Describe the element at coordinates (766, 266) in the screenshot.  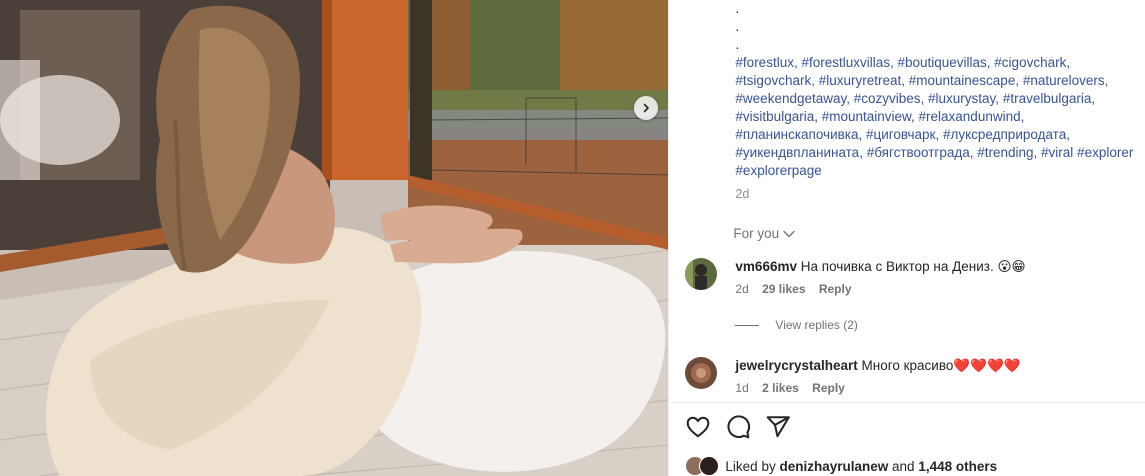
I see `comment-username: vm666mv` at that location.